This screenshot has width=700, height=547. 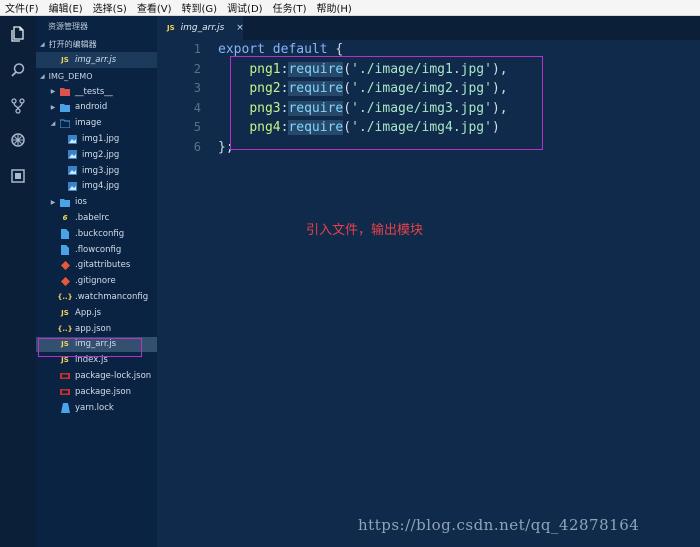 I want to click on tree-item: img2.jpg, so click(x=96, y=155).